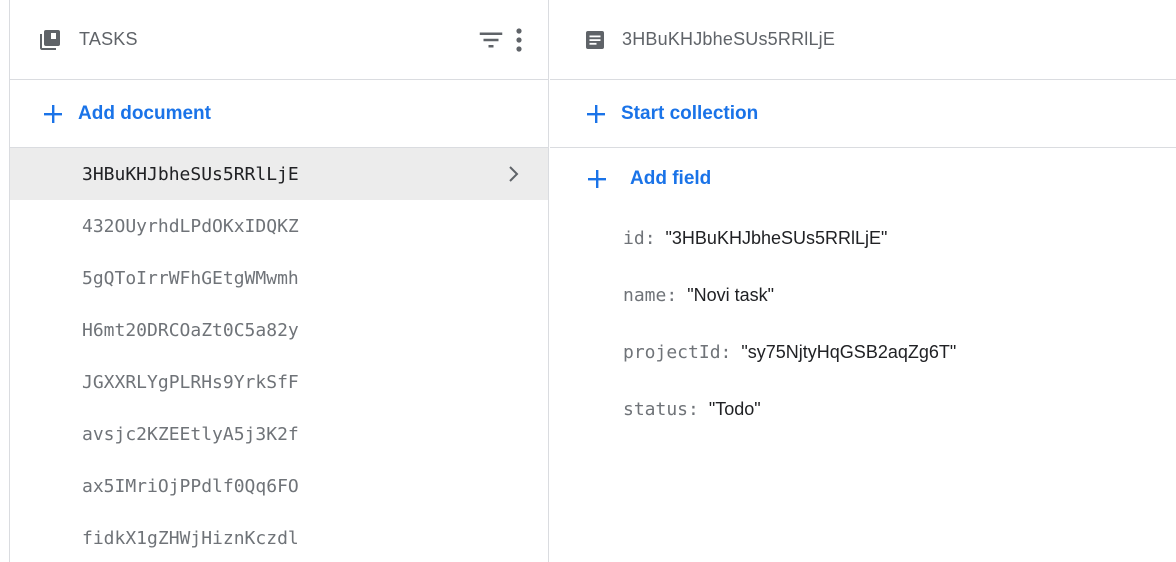  I want to click on document-list-item: 432OUyrhdLPdOKxIDQKZ, so click(279, 226).